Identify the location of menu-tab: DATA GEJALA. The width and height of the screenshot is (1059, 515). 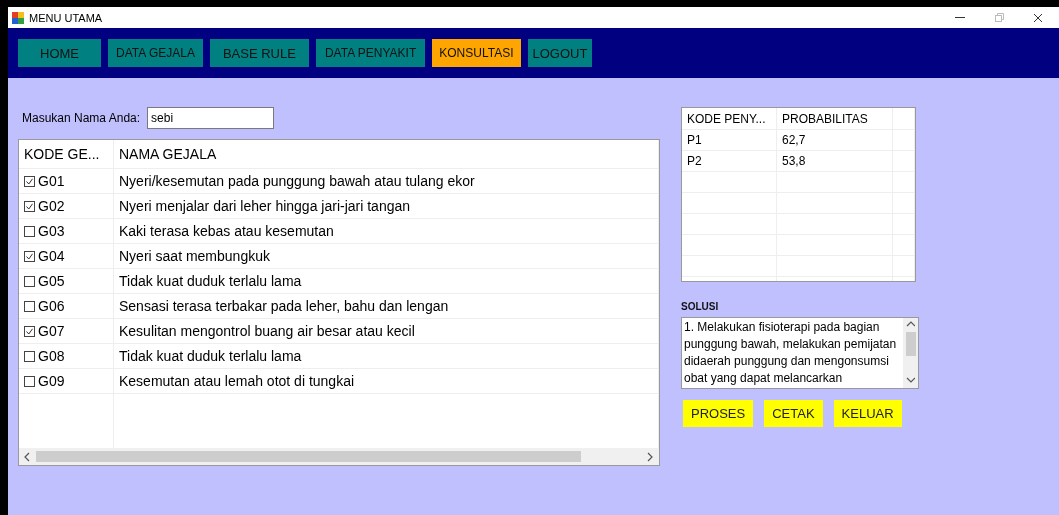
(155, 53).